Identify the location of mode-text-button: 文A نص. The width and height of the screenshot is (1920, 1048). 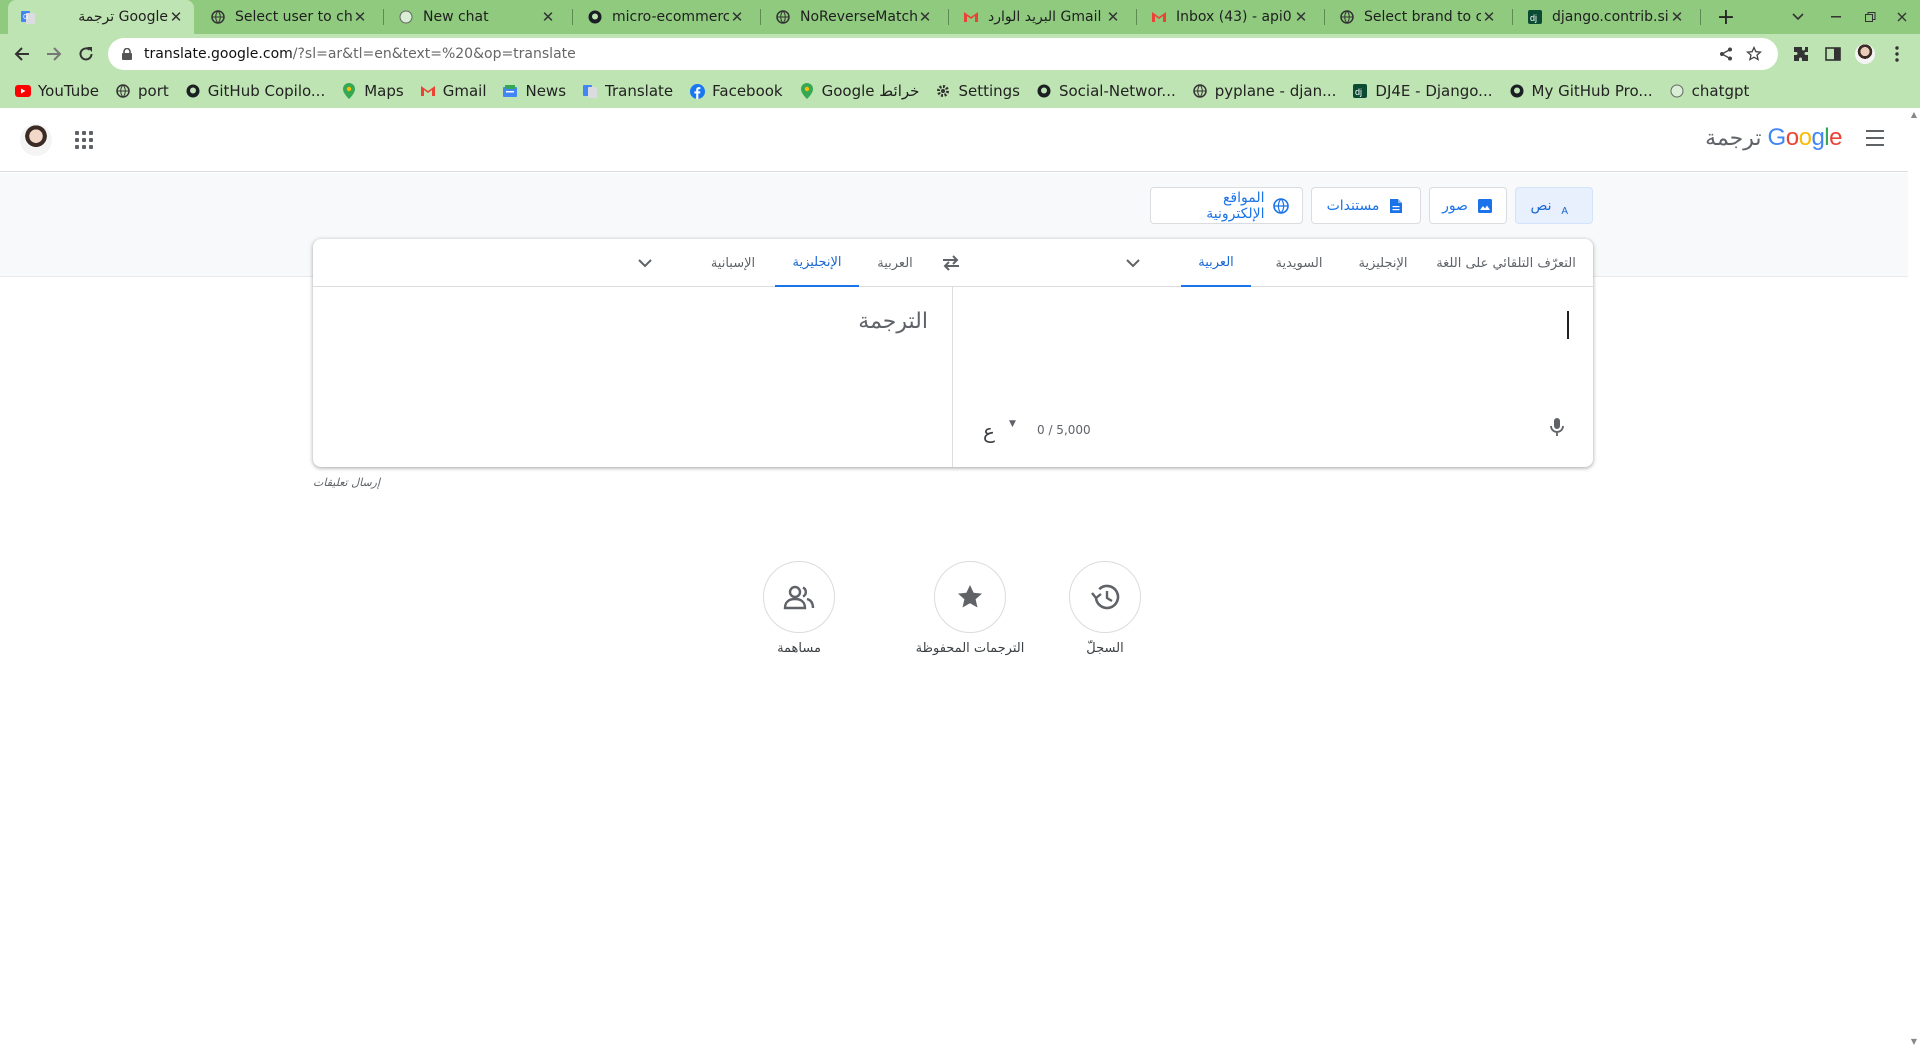
(1554, 205).